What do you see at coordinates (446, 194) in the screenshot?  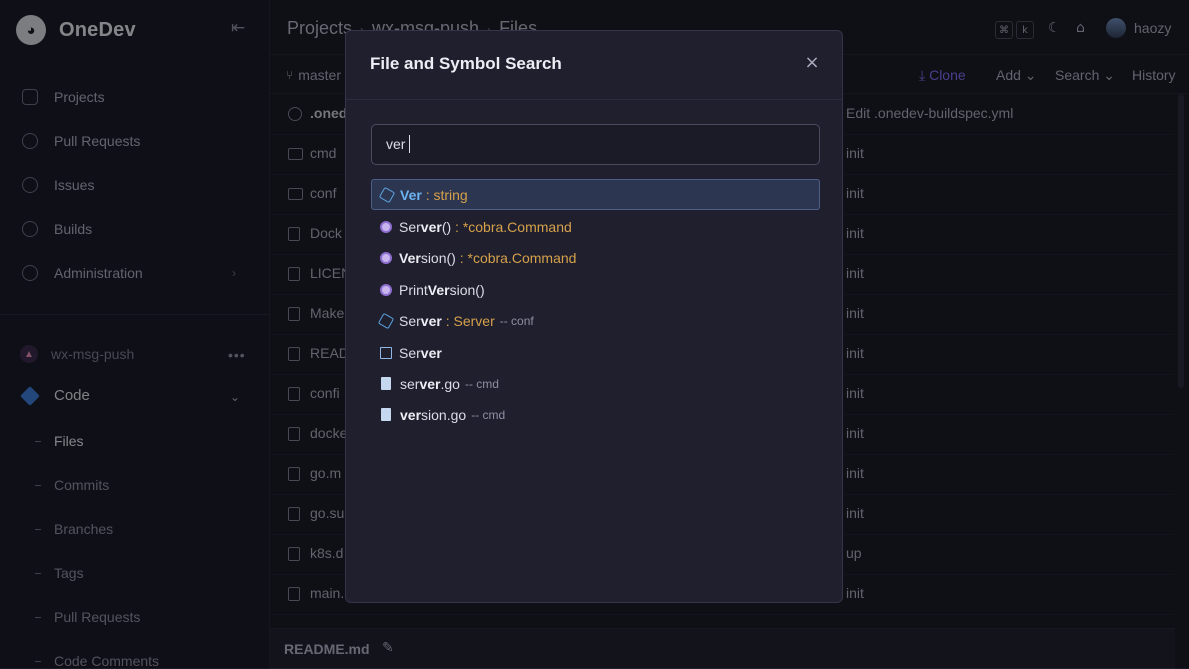 I see `result-type: : string` at bounding box center [446, 194].